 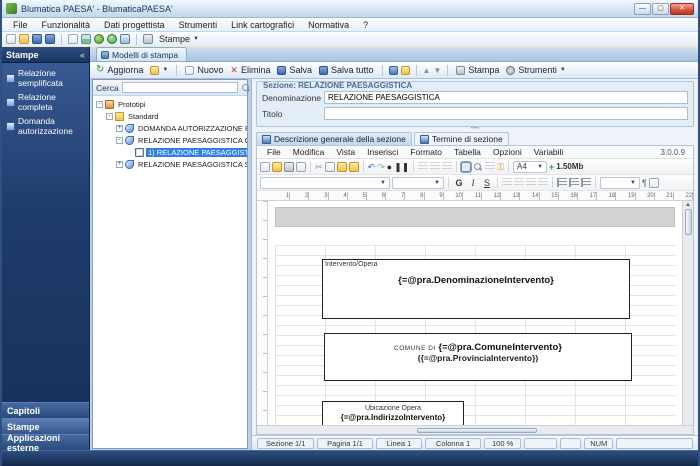 What do you see at coordinates (73, 39) in the screenshot?
I see `document-icon` at bounding box center [73, 39].